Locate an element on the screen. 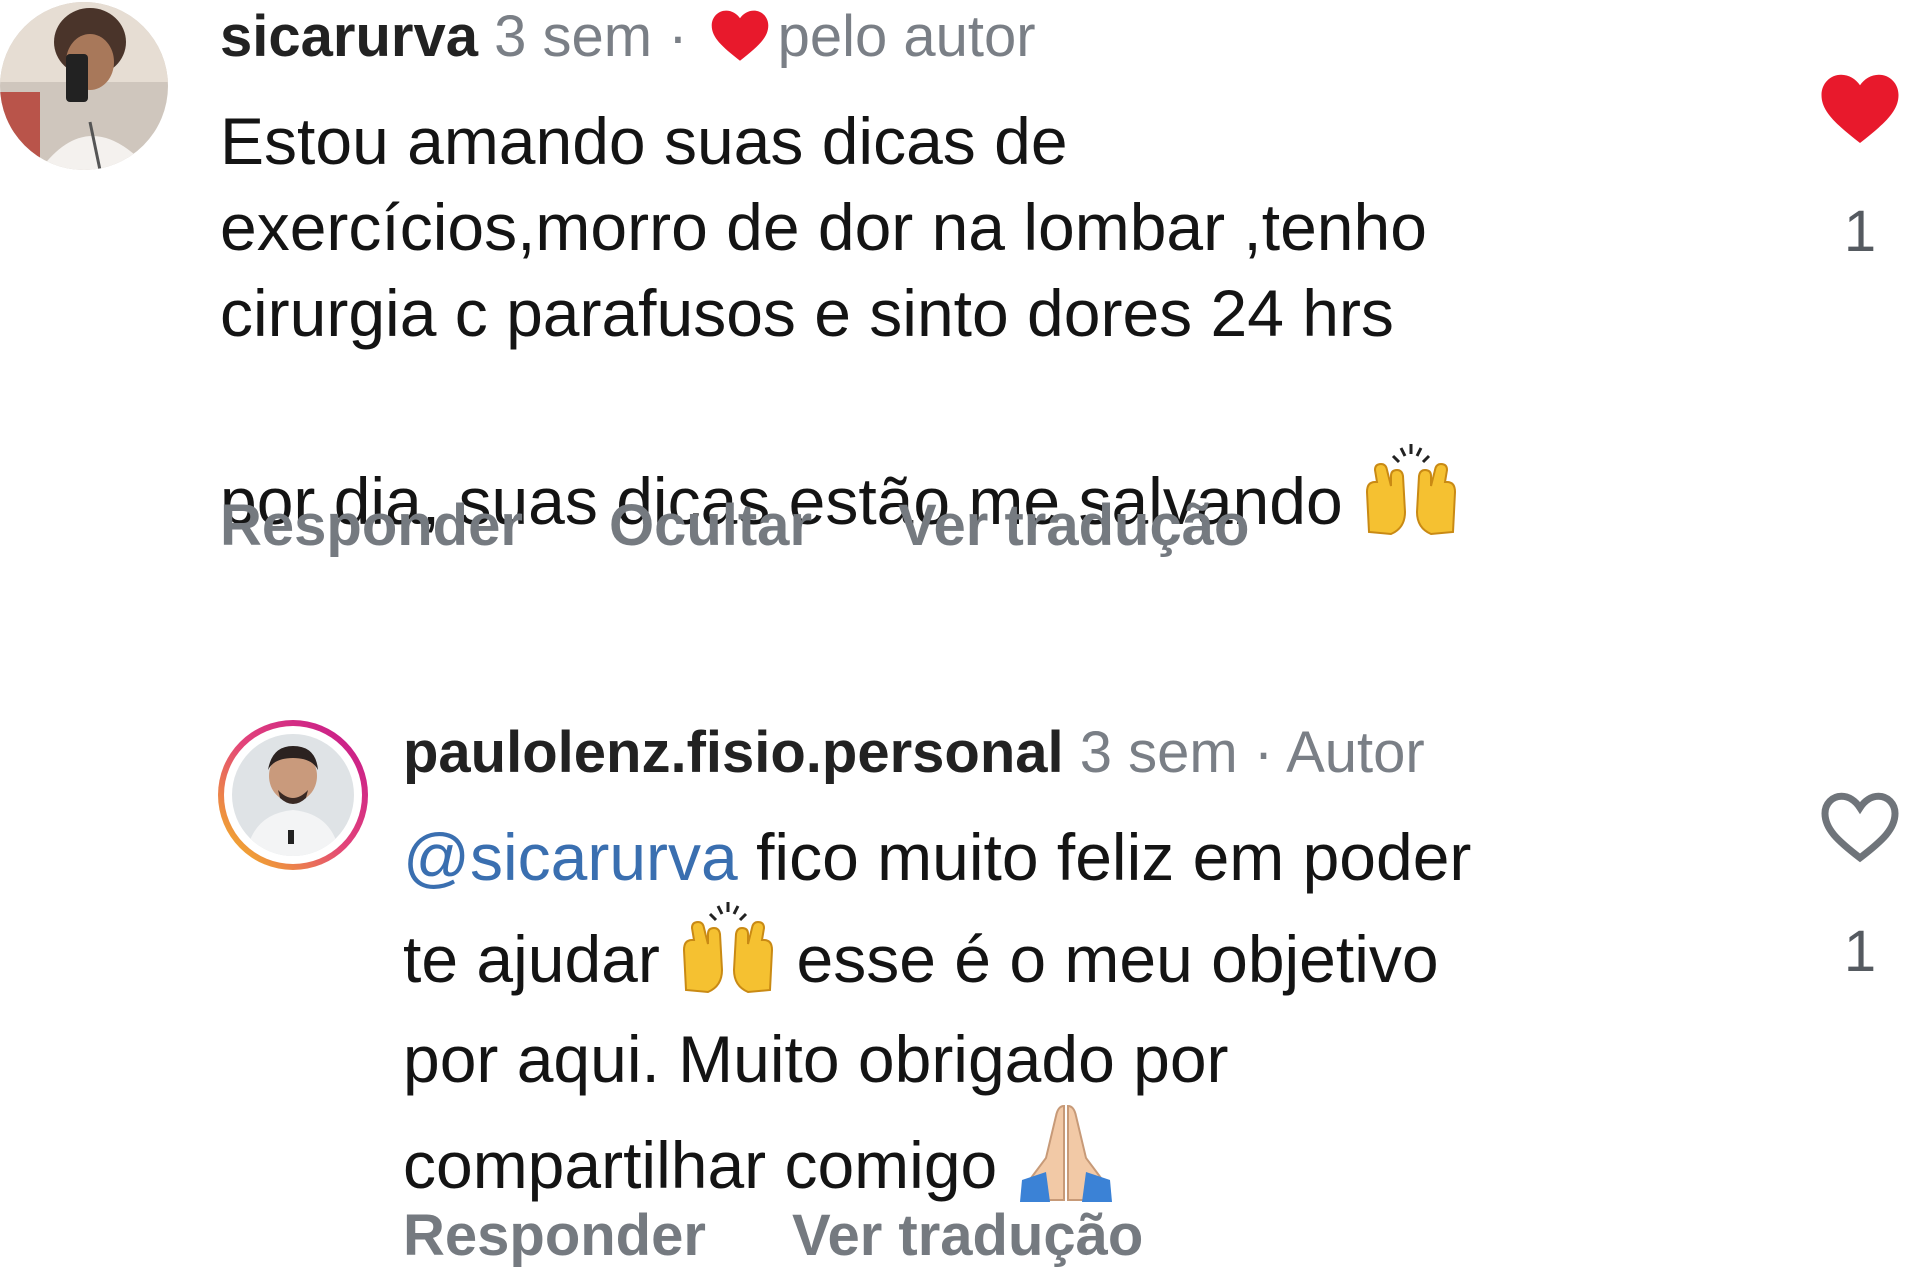 The width and height of the screenshot is (1920, 1277). heart-icon is located at coordinates (740, 43).